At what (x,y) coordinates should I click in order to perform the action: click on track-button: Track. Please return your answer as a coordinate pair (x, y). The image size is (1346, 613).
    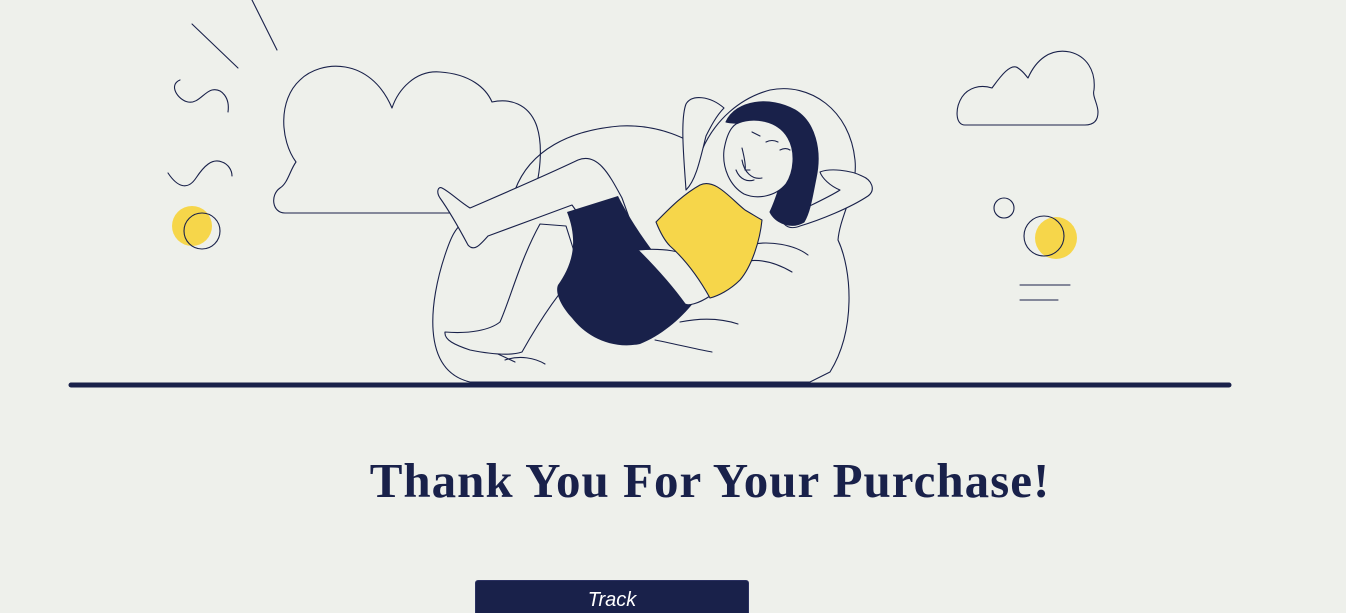
    Looking at the image, I should click on (612, 596).